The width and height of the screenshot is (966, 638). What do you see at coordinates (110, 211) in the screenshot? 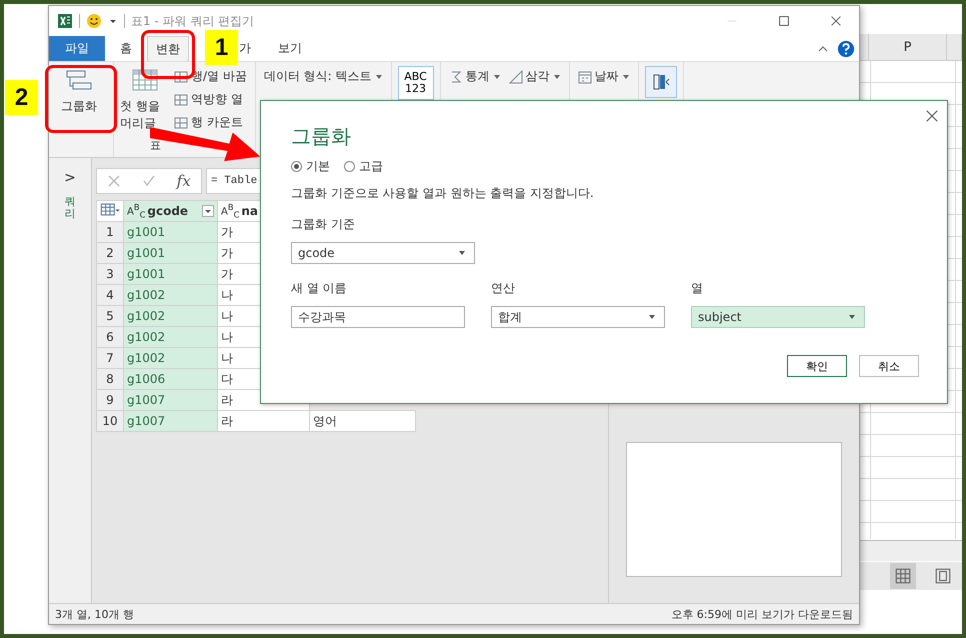
I see `table-menu-icon` at bounding box center [110, 211].